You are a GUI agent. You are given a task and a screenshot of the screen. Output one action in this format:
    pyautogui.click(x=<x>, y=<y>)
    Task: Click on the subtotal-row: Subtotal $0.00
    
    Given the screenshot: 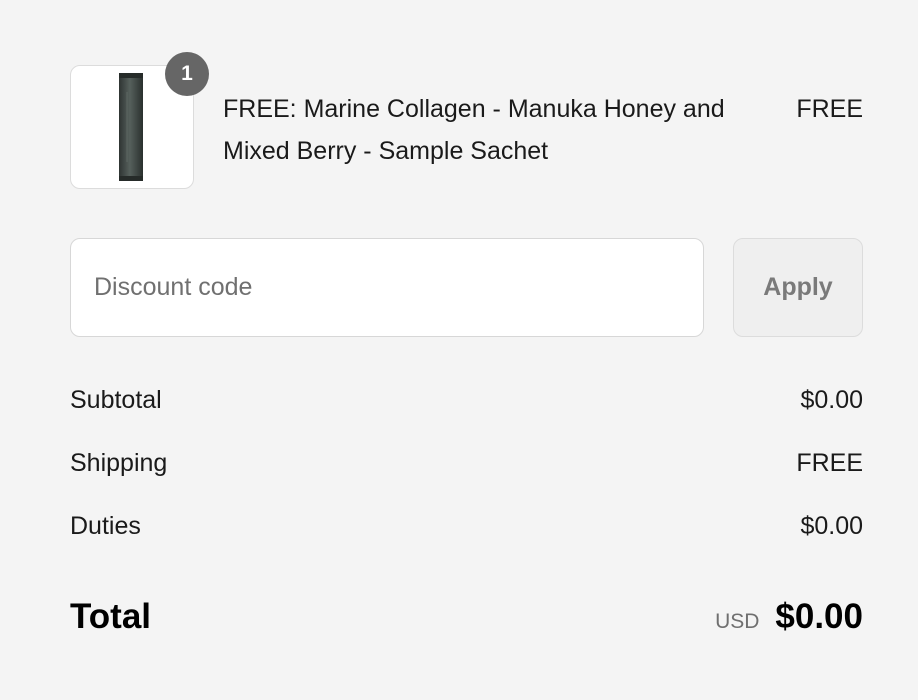 What is the action you would take?
    pyautogui.click(x=466, y=400)
    